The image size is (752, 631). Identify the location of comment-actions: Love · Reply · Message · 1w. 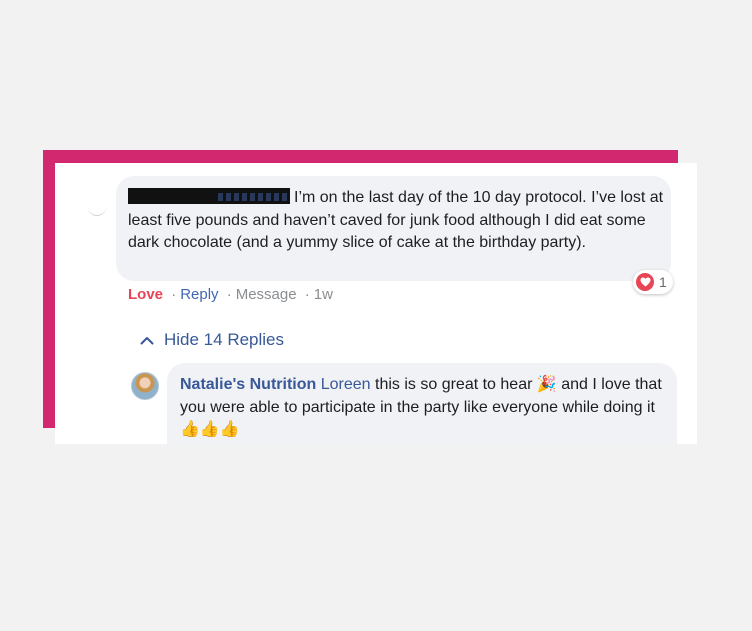
(230, 294).